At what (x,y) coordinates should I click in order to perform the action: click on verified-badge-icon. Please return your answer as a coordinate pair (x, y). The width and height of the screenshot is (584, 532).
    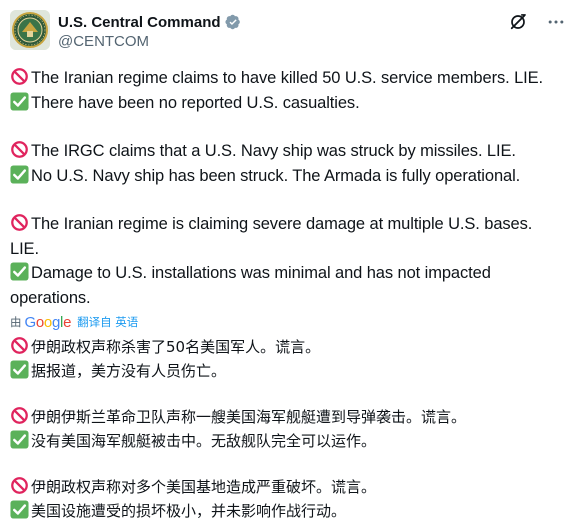
    Looking at the image, I should click on (232, 22).